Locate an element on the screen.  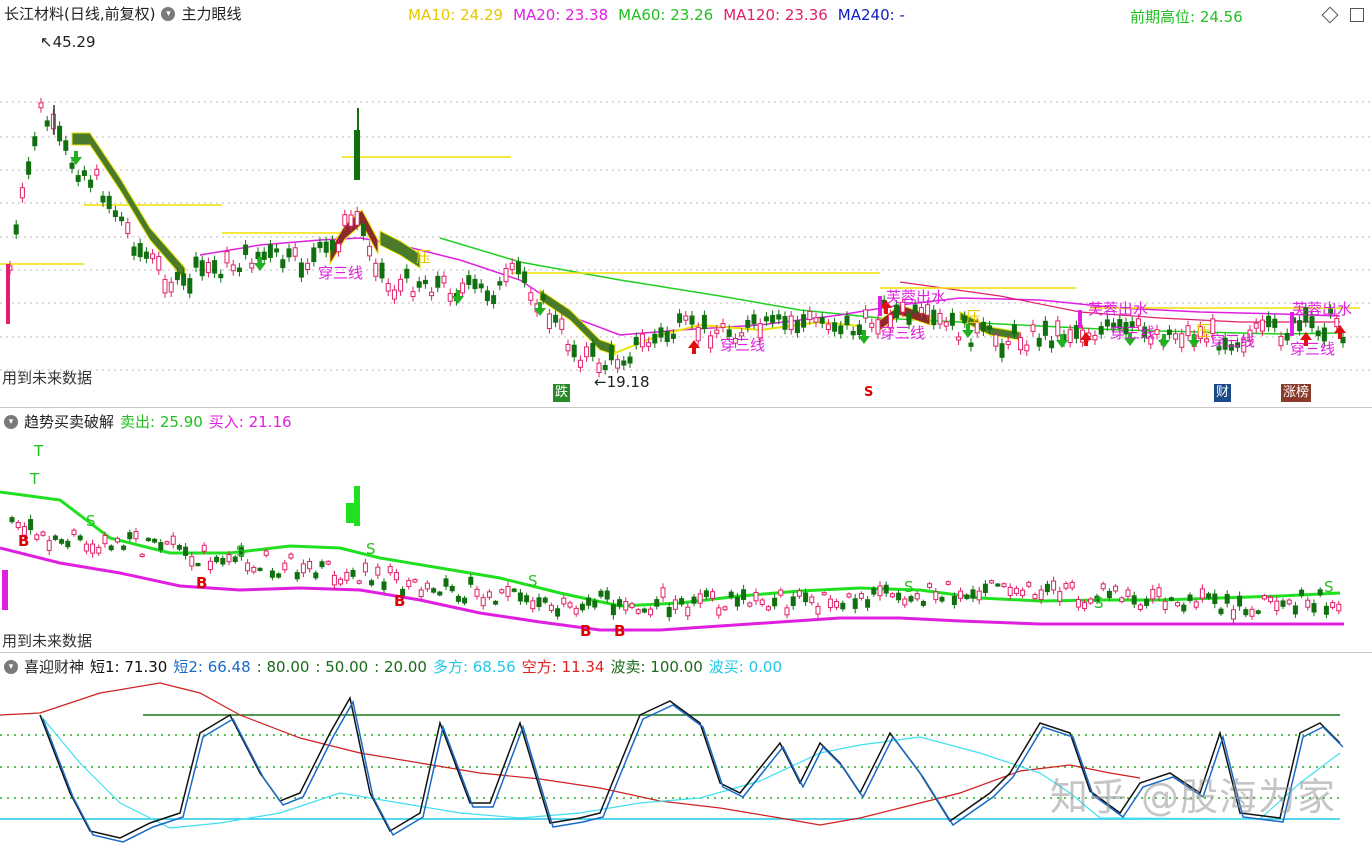
stock-title: 长江材料(日线,前复权) is located at coordinates (79, 14).